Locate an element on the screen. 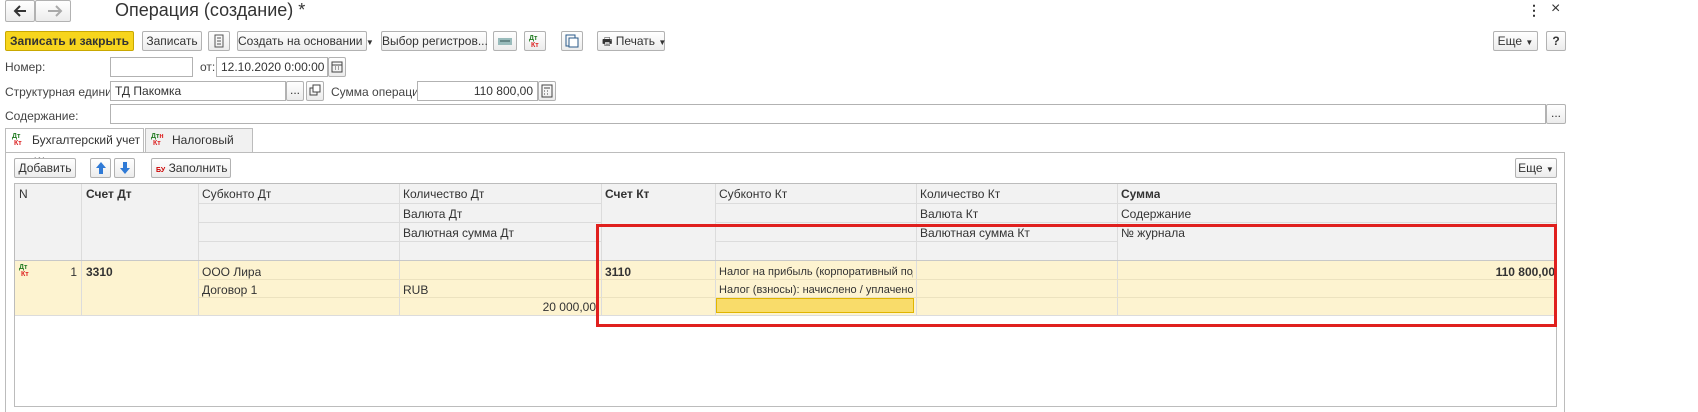 This screenshot has height=412, width=1698. print-label: Печать is located at coordinates (635, 41).